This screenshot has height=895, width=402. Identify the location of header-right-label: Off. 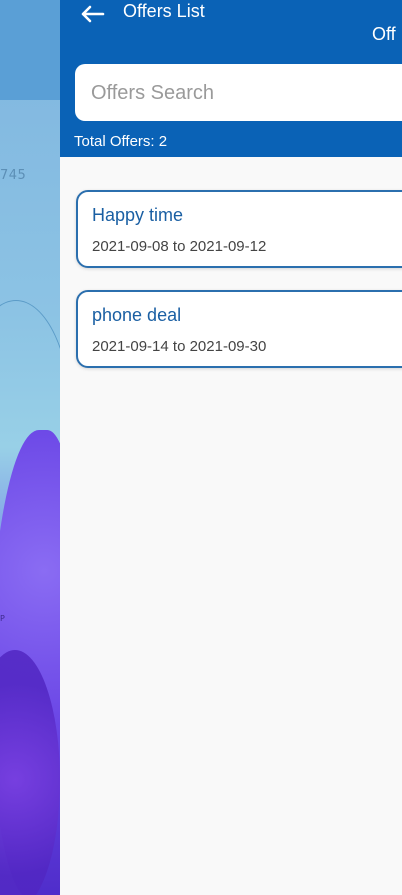
(384, 34).